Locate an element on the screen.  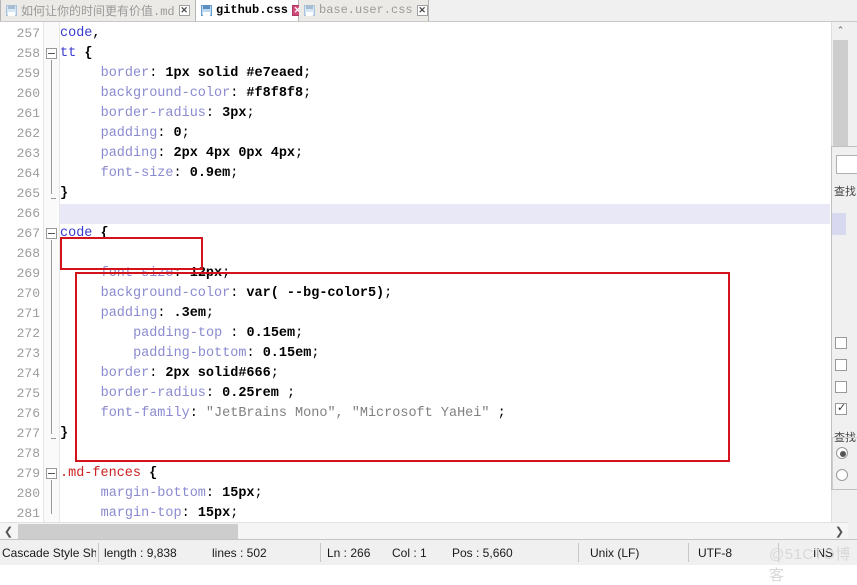
line-number: 260 is located at coordinates (28, 93).